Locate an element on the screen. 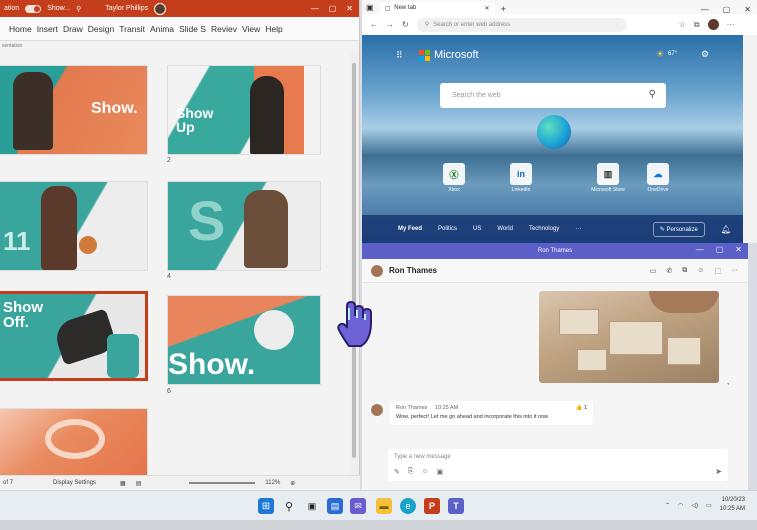 This screenshot has width=757, height=530. slide-thumbnail: Show Up is located at coordinates (244, 110).